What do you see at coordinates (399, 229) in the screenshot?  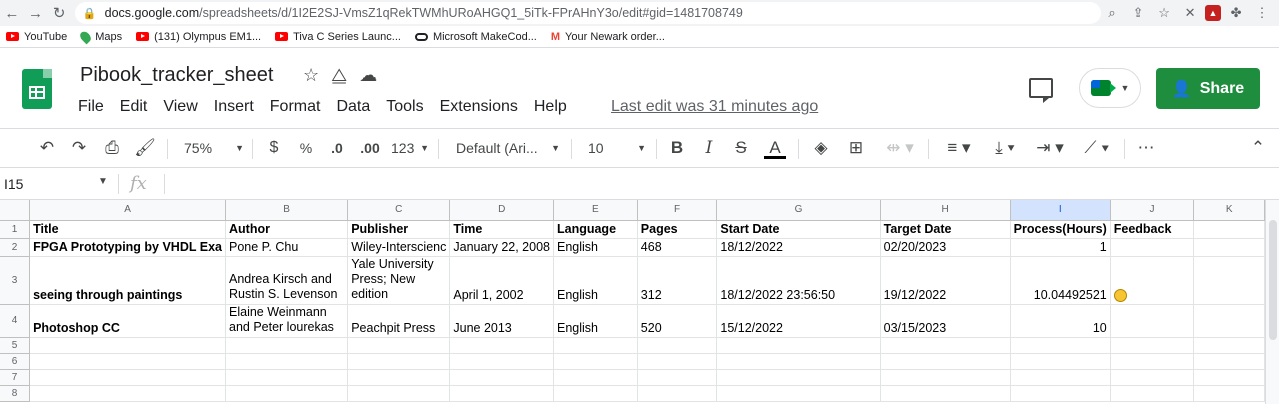 I see `cell: Publisher` at bounding box center [399, 229].